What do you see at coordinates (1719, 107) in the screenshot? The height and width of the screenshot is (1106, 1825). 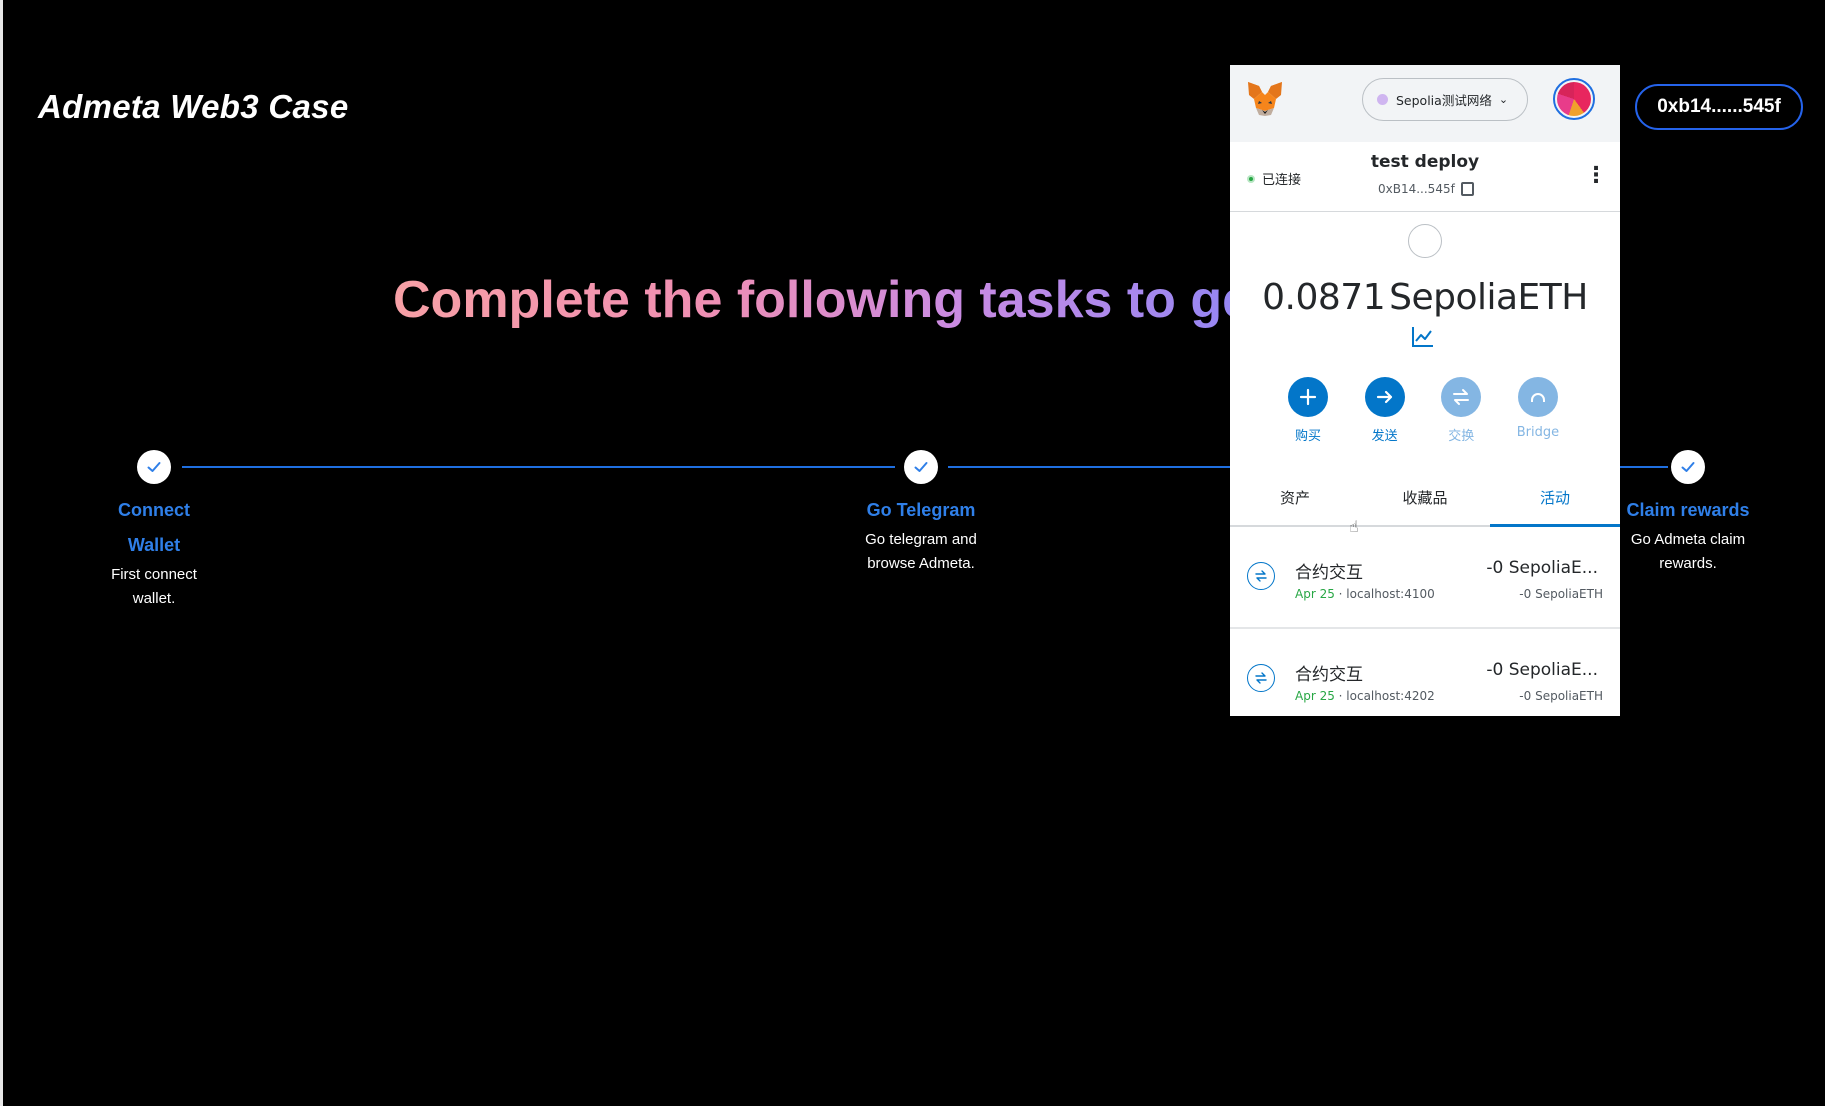 I see `wallet-address-button: 0xb14......545f` at bounding box center [1719, 107].